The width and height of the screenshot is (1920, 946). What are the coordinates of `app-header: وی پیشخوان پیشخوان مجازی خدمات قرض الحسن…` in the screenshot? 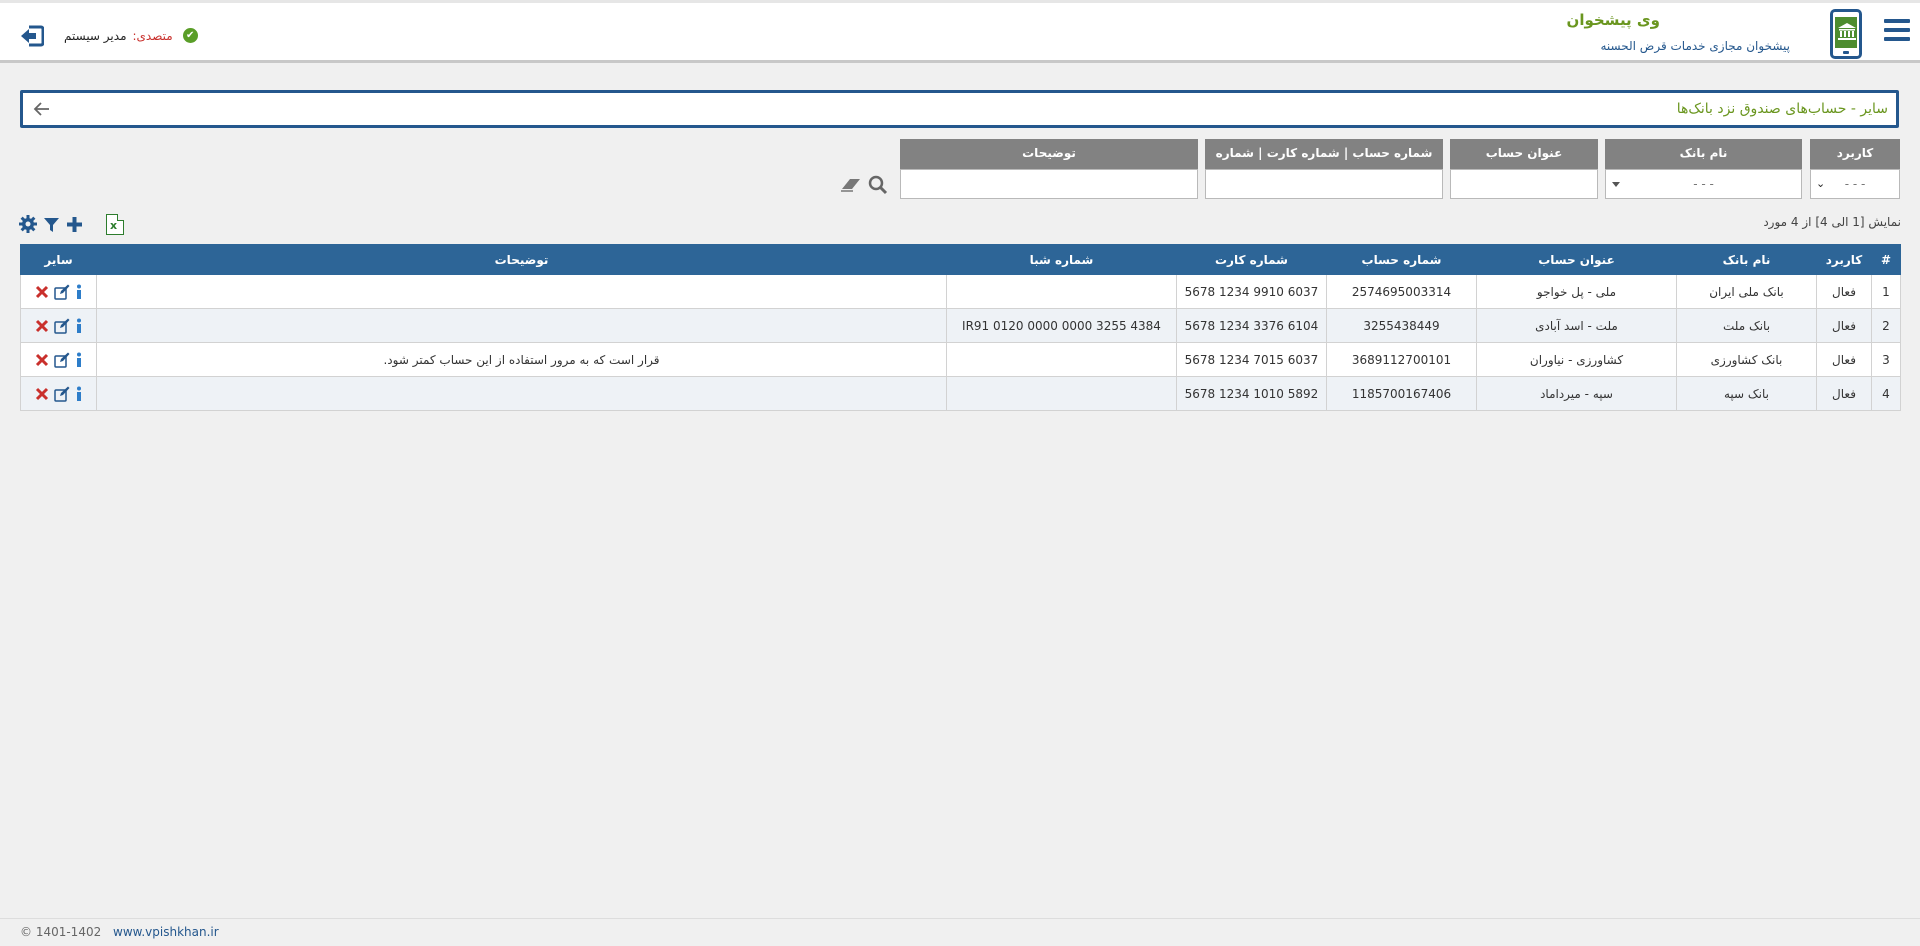 It's located at (960, 31).